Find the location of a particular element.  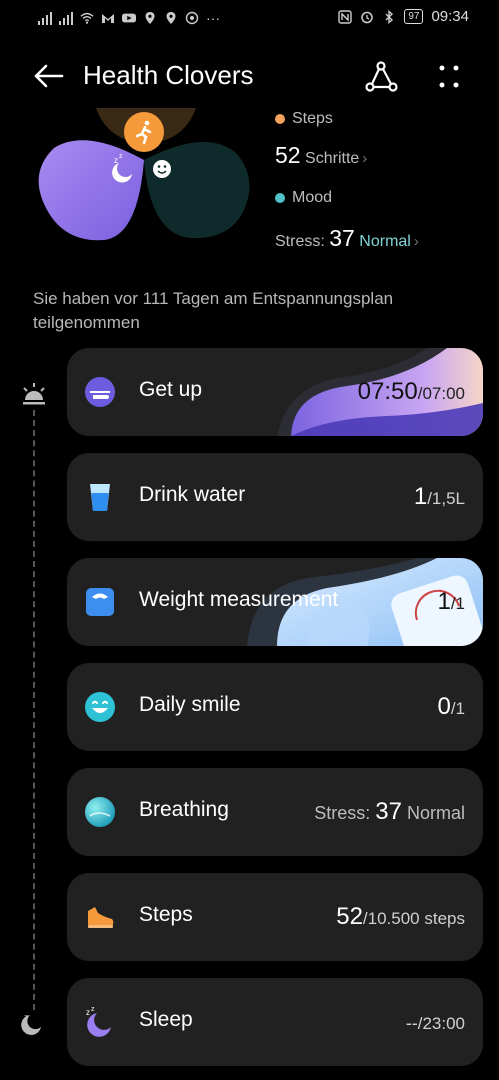

water-glass-icon is located at coordinates (100, 497).